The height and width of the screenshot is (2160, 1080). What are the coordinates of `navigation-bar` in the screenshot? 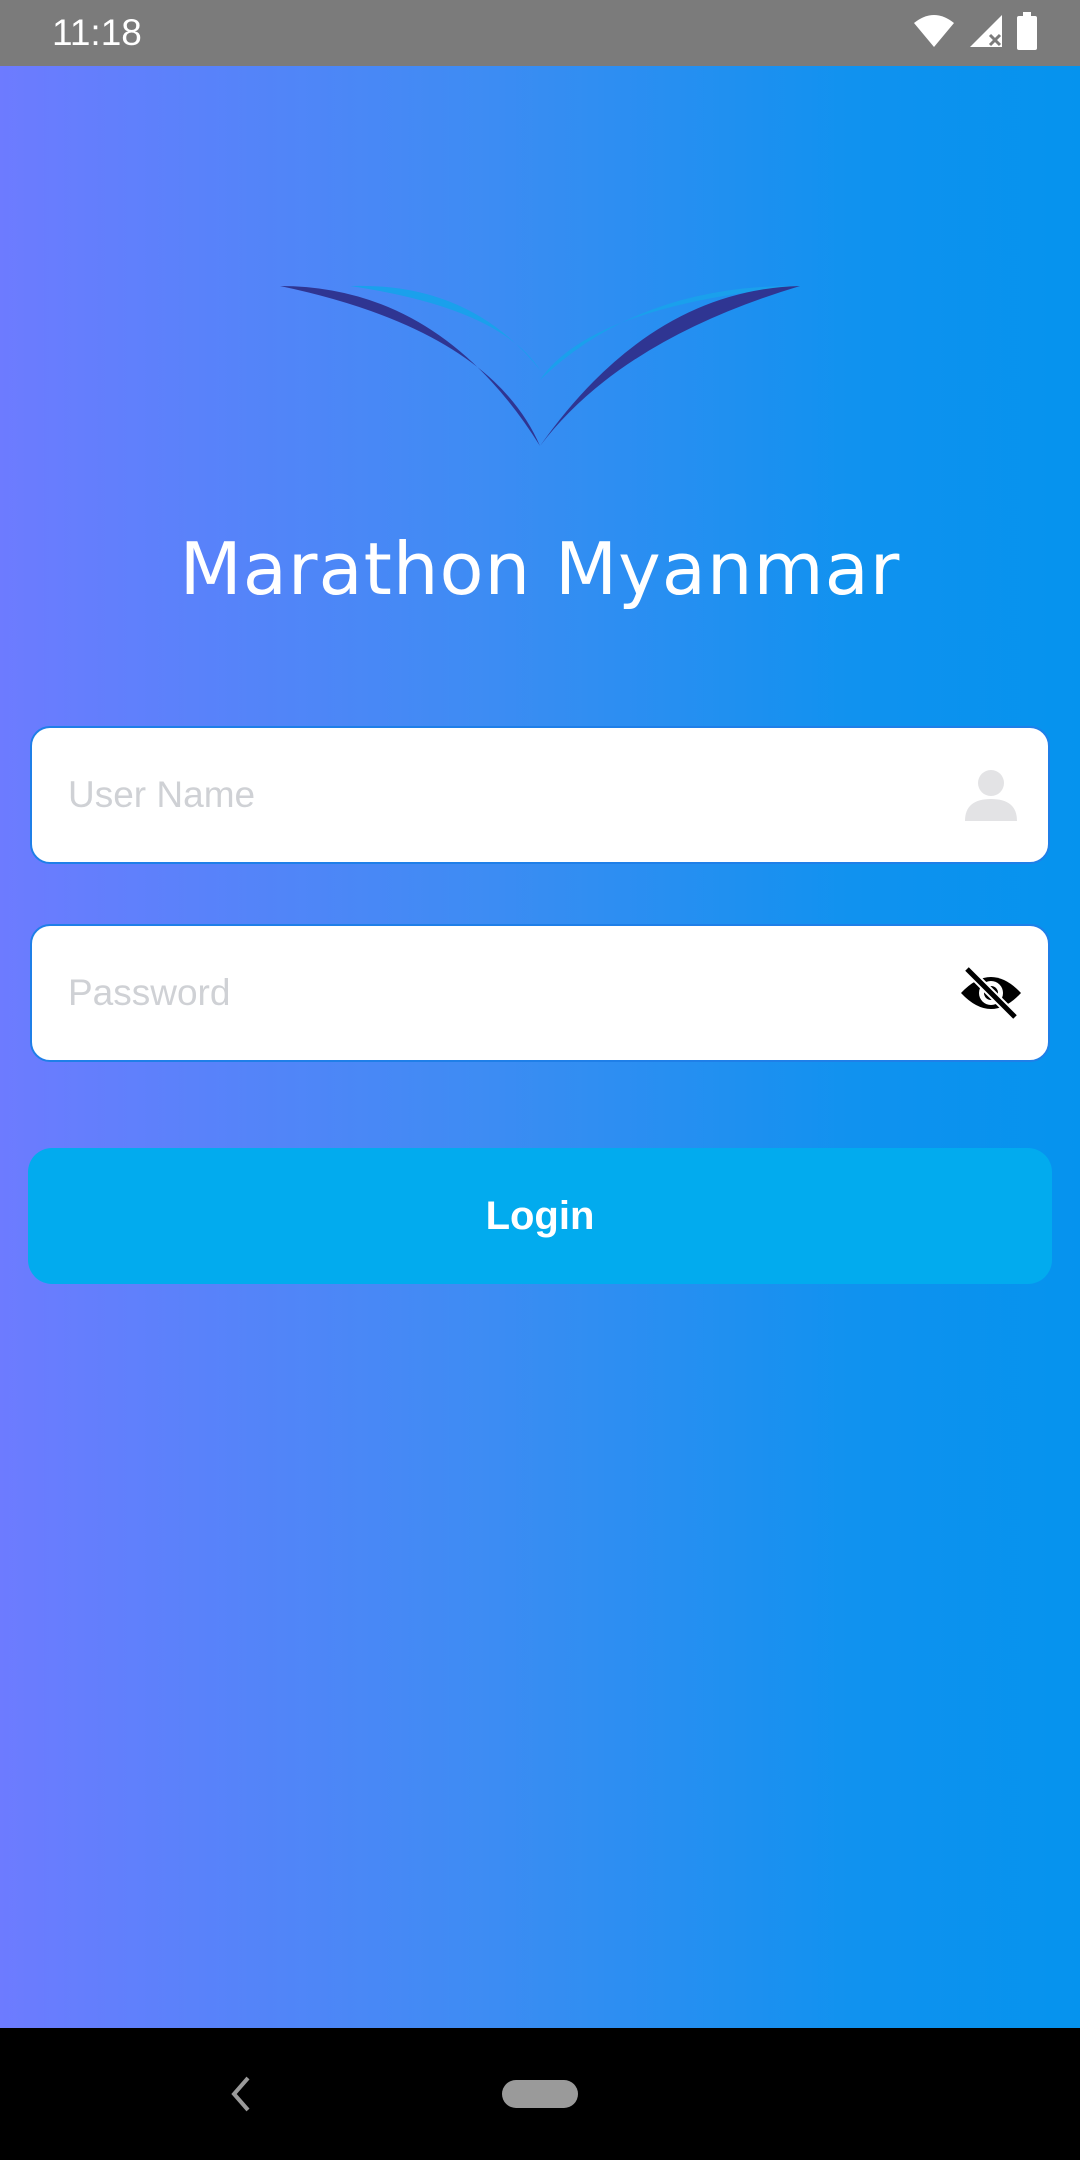 It's located at (540, 2094).